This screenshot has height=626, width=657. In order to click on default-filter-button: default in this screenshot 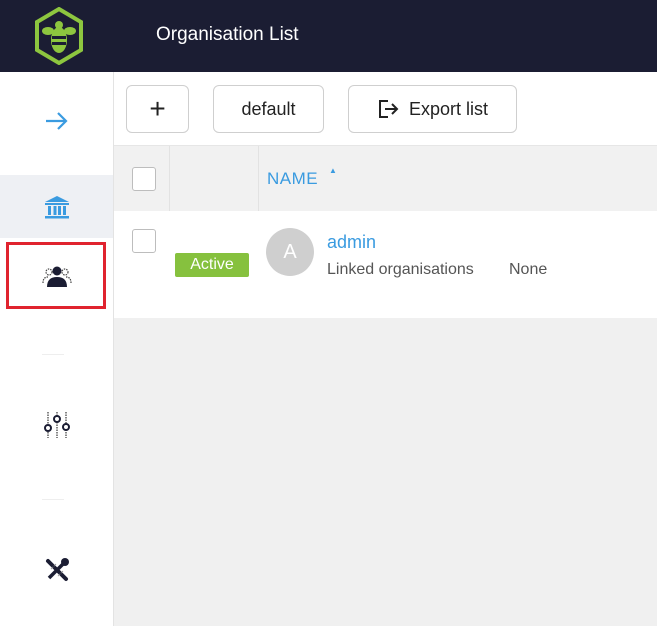, I will do `click(268, 109)`.